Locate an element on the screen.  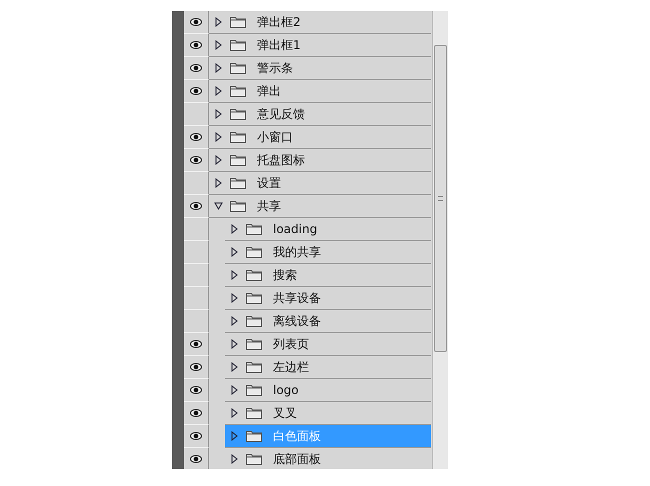
layer-row: 我的共享 is located at coordinates (328, 252).